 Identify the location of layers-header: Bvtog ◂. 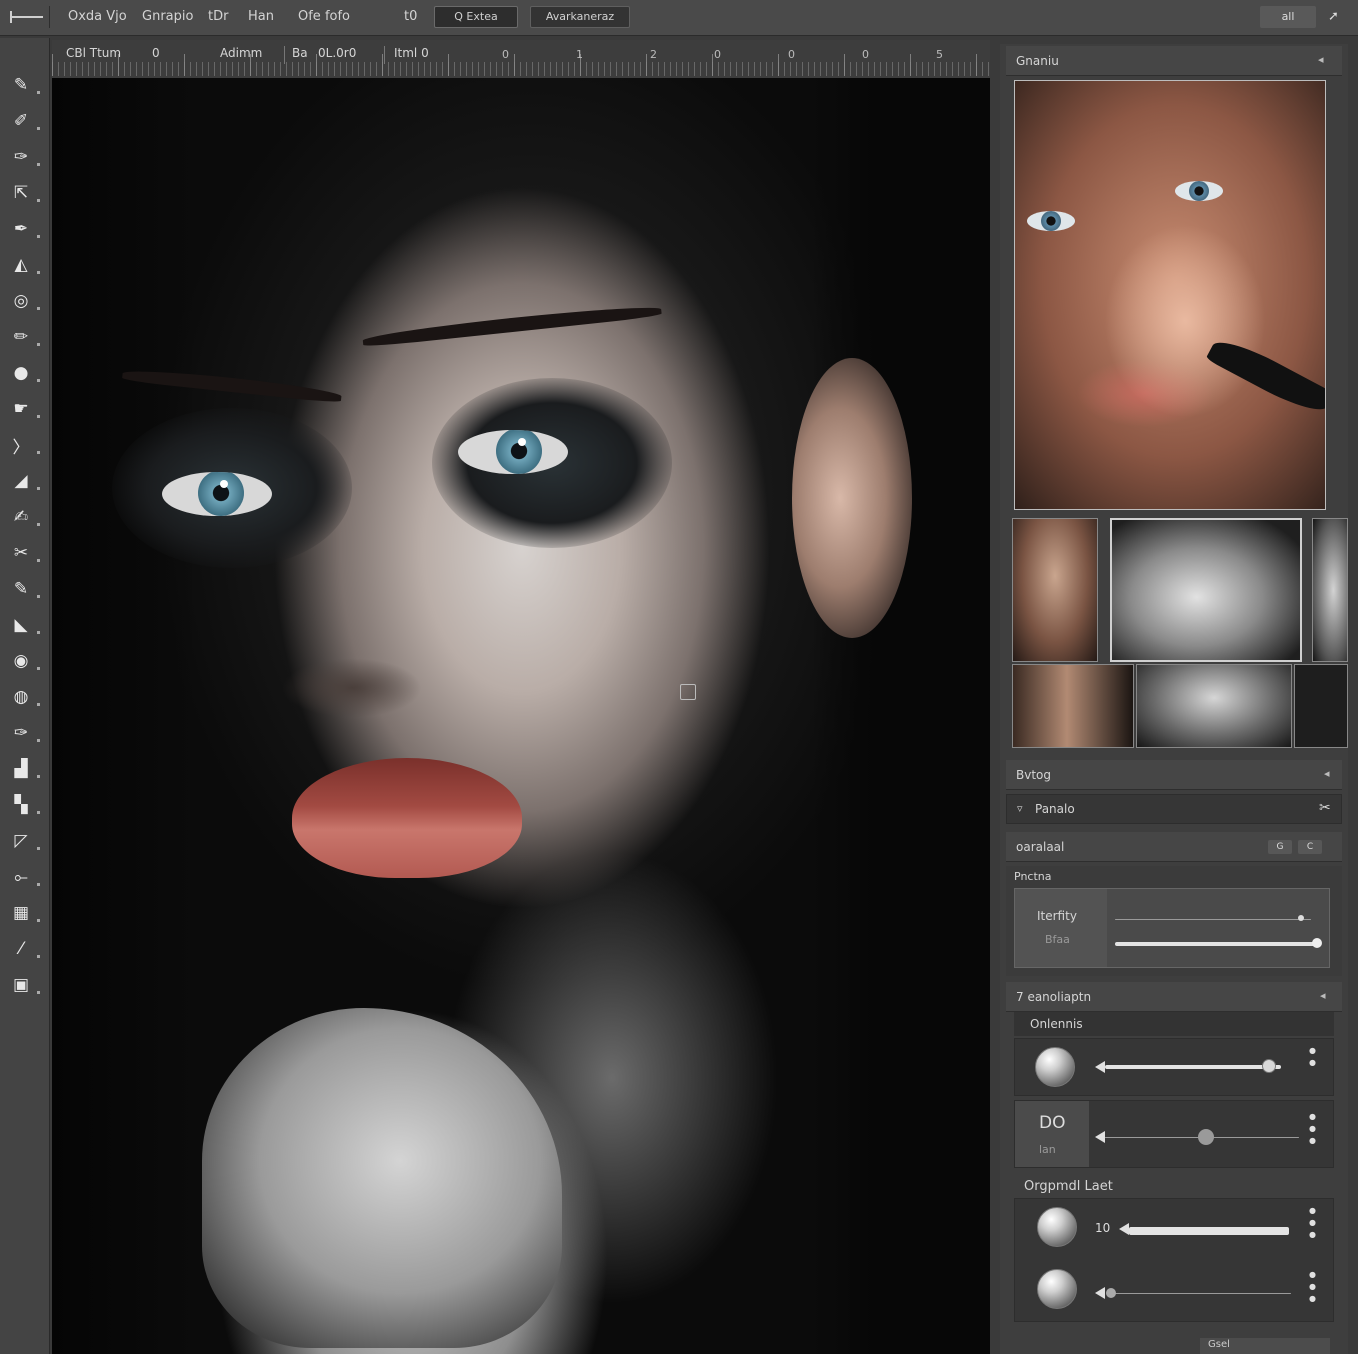
(1174, 775).